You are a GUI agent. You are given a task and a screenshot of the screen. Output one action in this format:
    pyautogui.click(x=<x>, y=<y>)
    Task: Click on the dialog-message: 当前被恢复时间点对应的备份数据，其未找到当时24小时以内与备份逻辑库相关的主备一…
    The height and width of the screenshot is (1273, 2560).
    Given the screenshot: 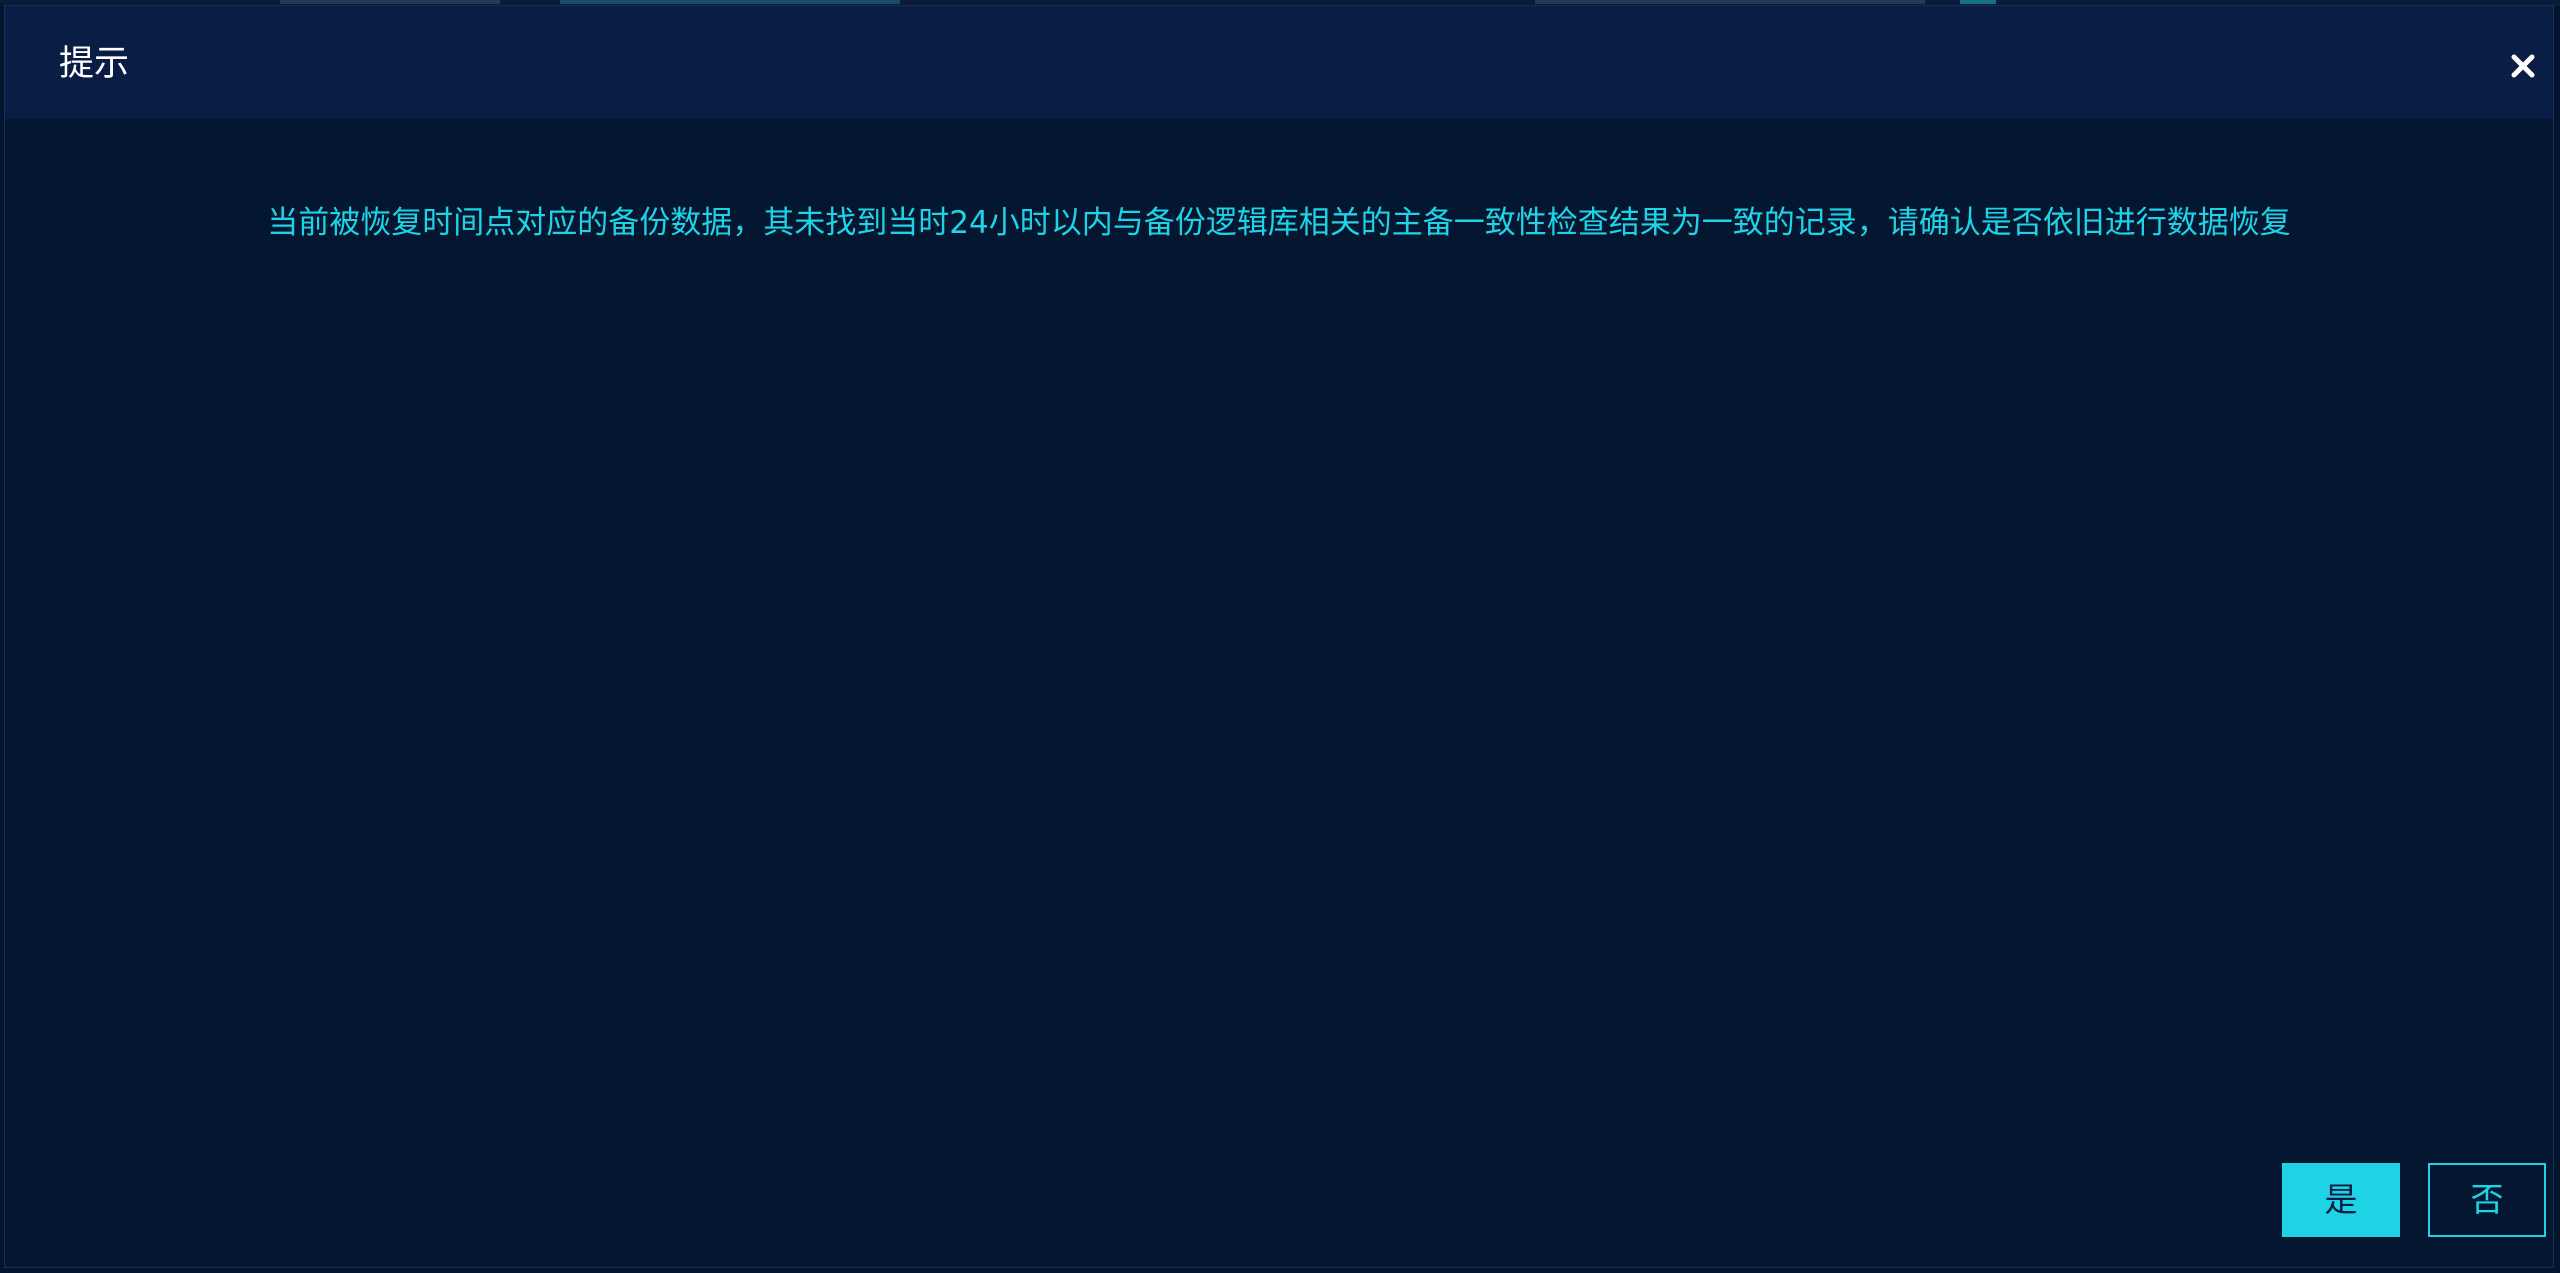 What is the action you would take?
    pyautogui.click(x=1279, y=223)
    